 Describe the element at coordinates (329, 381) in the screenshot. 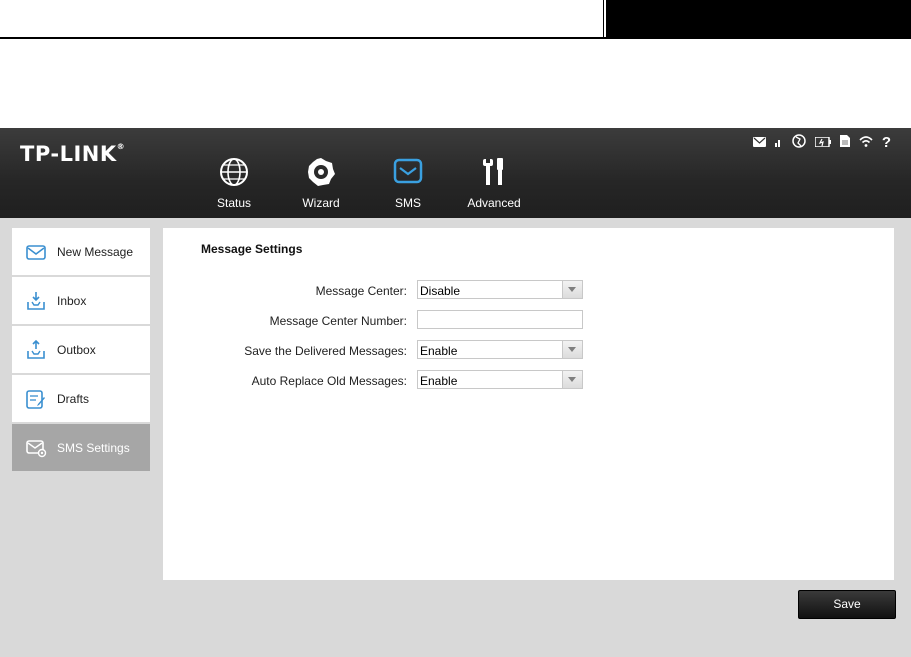

I see `auto-replace-label: Auto Replace Old Messages:` at that location.